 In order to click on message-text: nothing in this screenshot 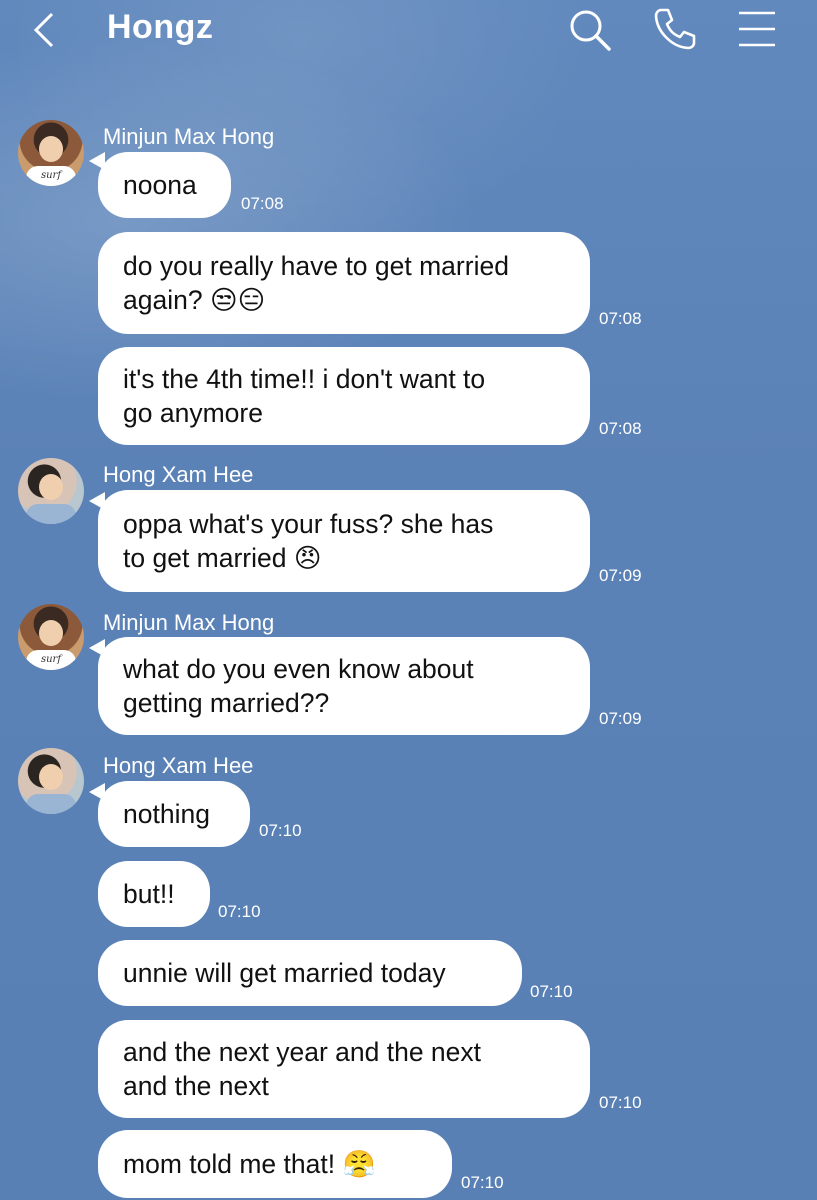, I will do `click(166, 814)`.